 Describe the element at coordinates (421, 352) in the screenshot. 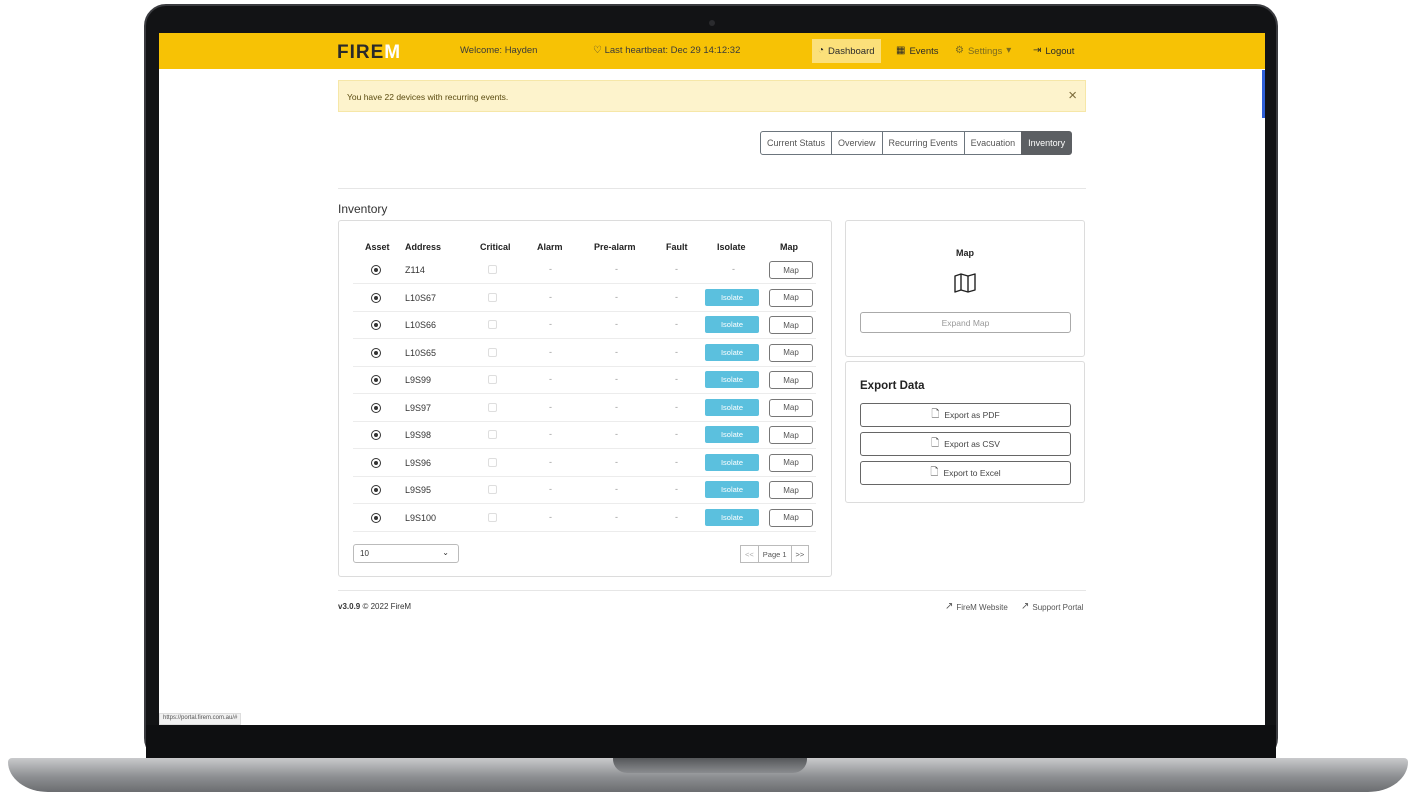

I see `address-cell: L10S65` at that location.